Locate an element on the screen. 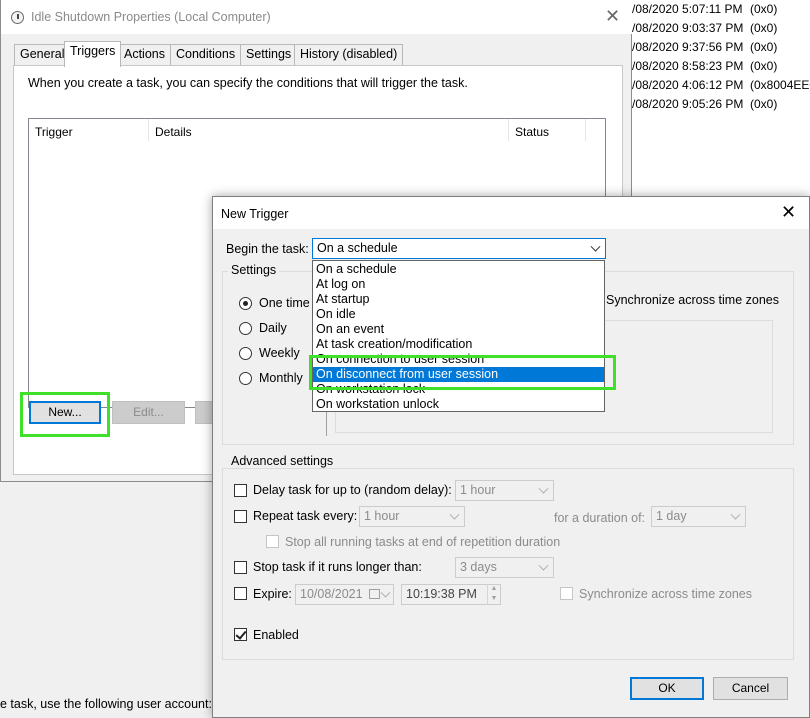  time-spinner: ▲ ▼ is located at coordinates (493, 594).